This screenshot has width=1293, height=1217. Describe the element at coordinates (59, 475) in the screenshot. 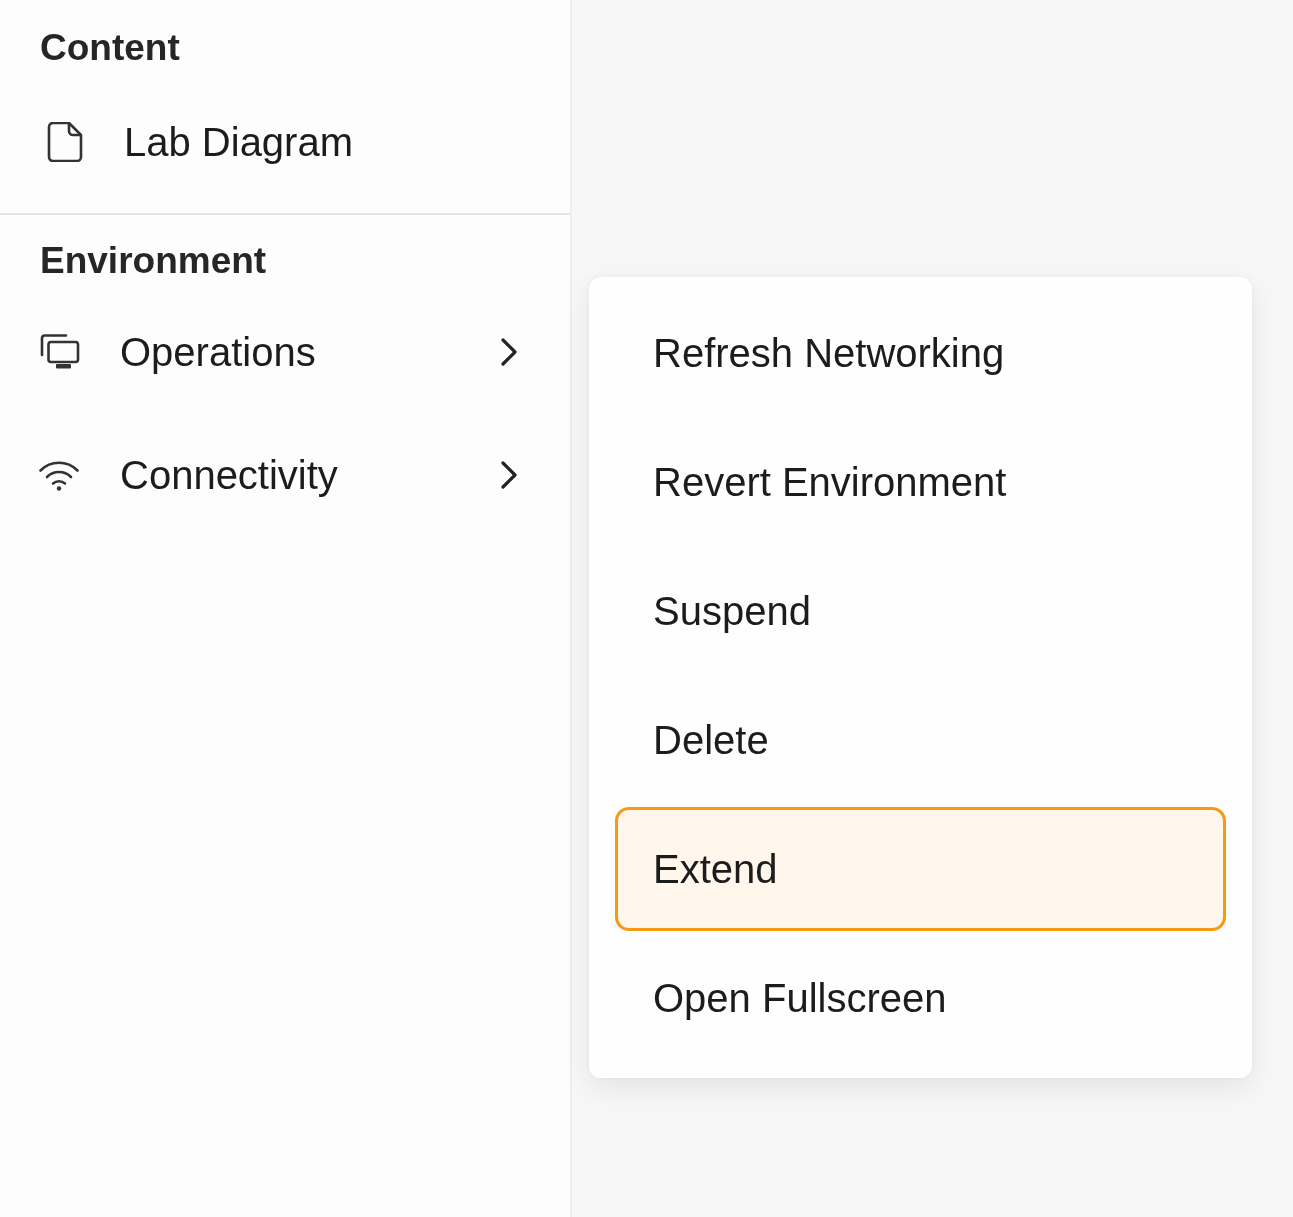

I see `wifi-icon` at that location.